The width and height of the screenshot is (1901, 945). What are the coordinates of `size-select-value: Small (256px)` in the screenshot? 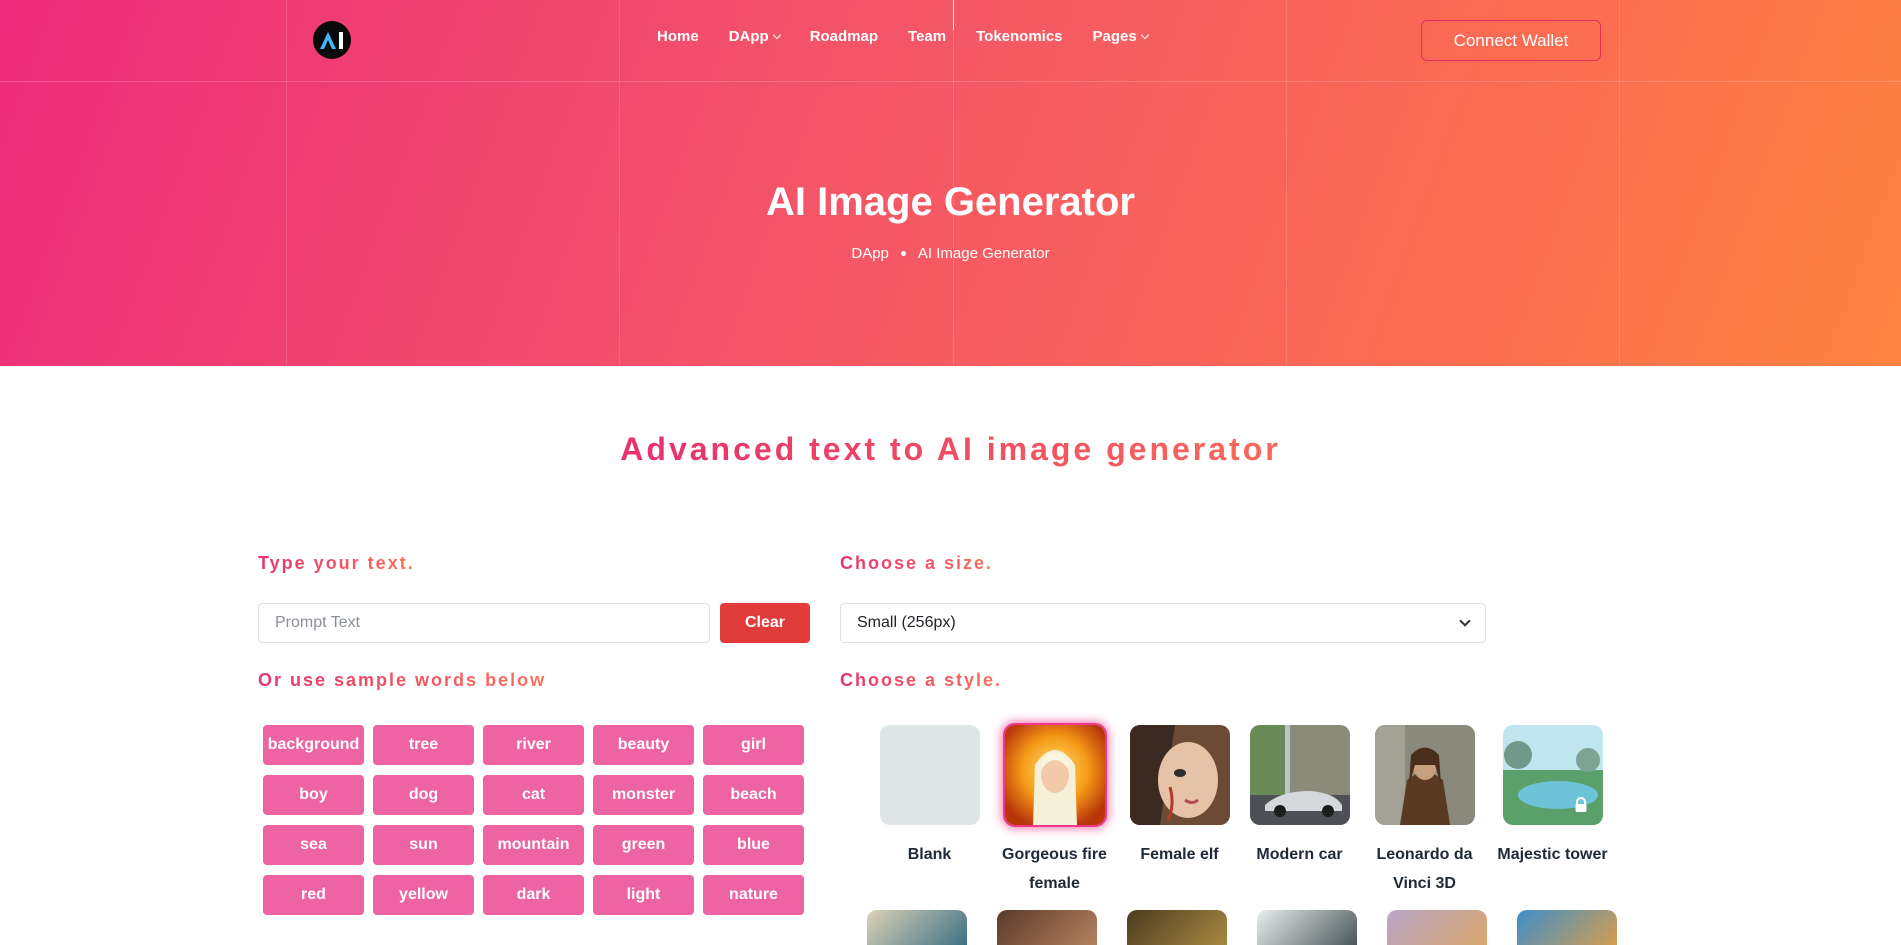 It's located at (906, 622).